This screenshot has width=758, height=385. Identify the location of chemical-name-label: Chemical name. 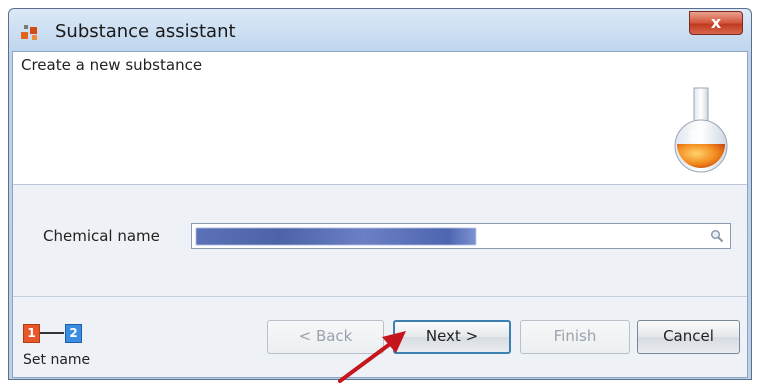
(101, 236).